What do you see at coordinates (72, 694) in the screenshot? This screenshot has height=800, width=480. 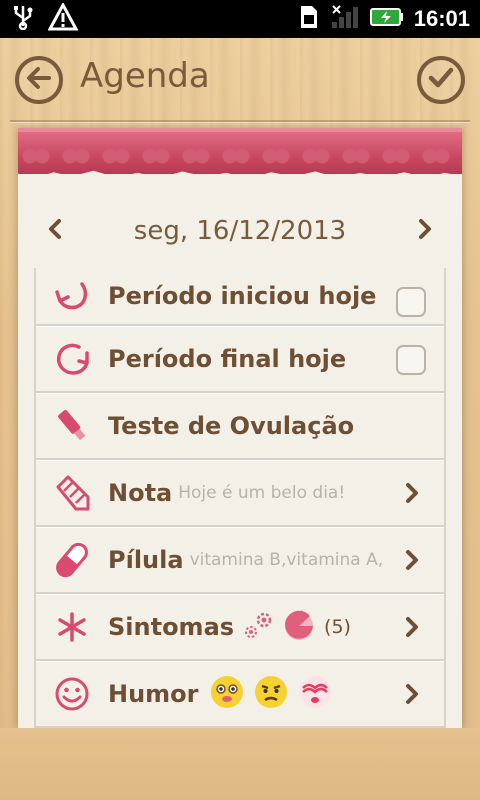 I see `smiley-icon` at bounding box center [72, 694].